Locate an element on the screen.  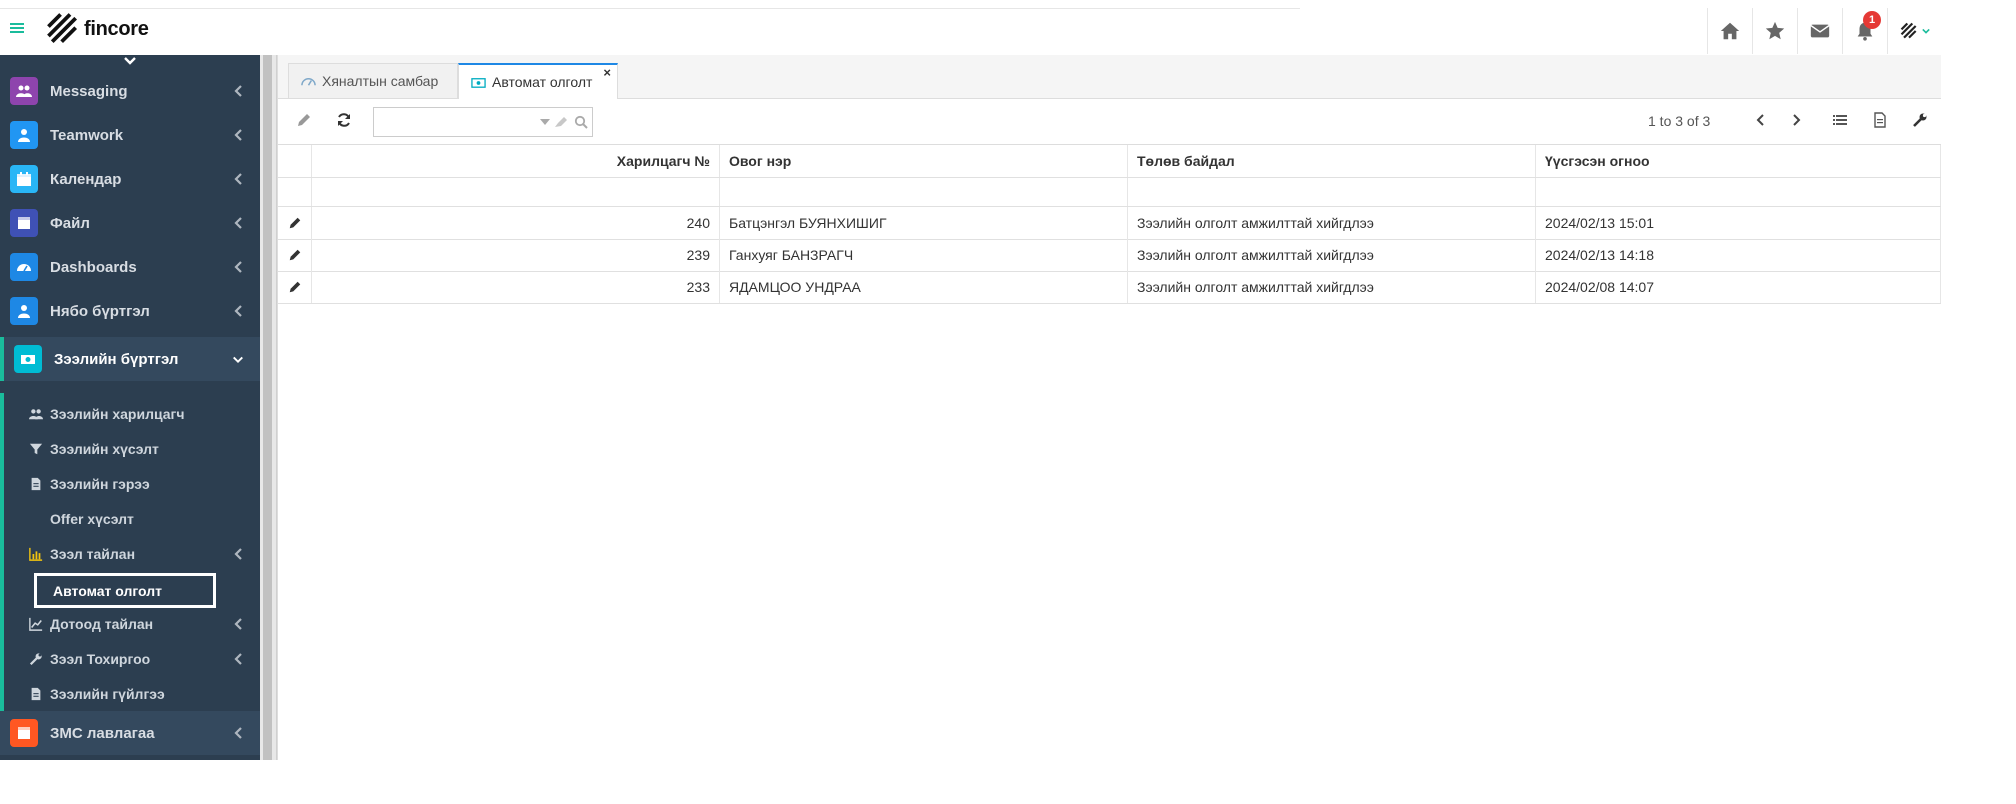
sidebar-subitem-offer-request: Offer хүсэлт is located at coordinates (132, 518).